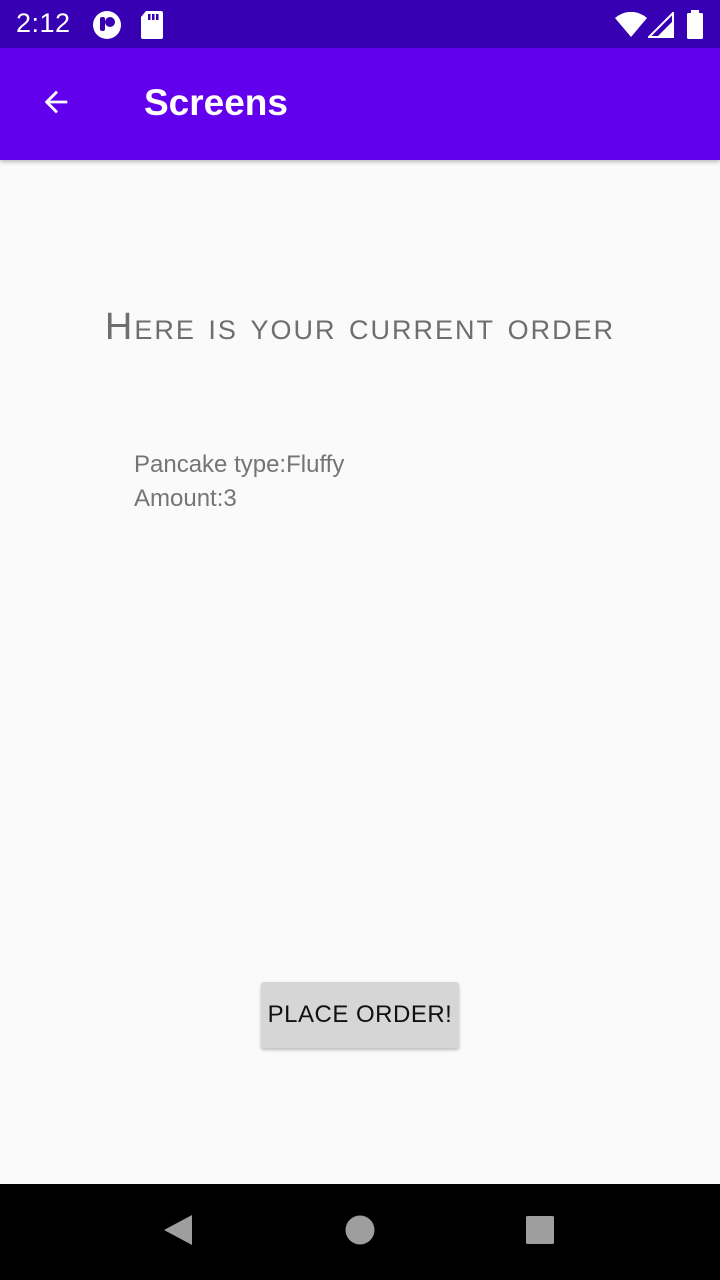 The width and height of the screenshot is (720, 1280). Describe the element at coordinates (660, 26) in the screenshot. I see `signal-icon` at that location.